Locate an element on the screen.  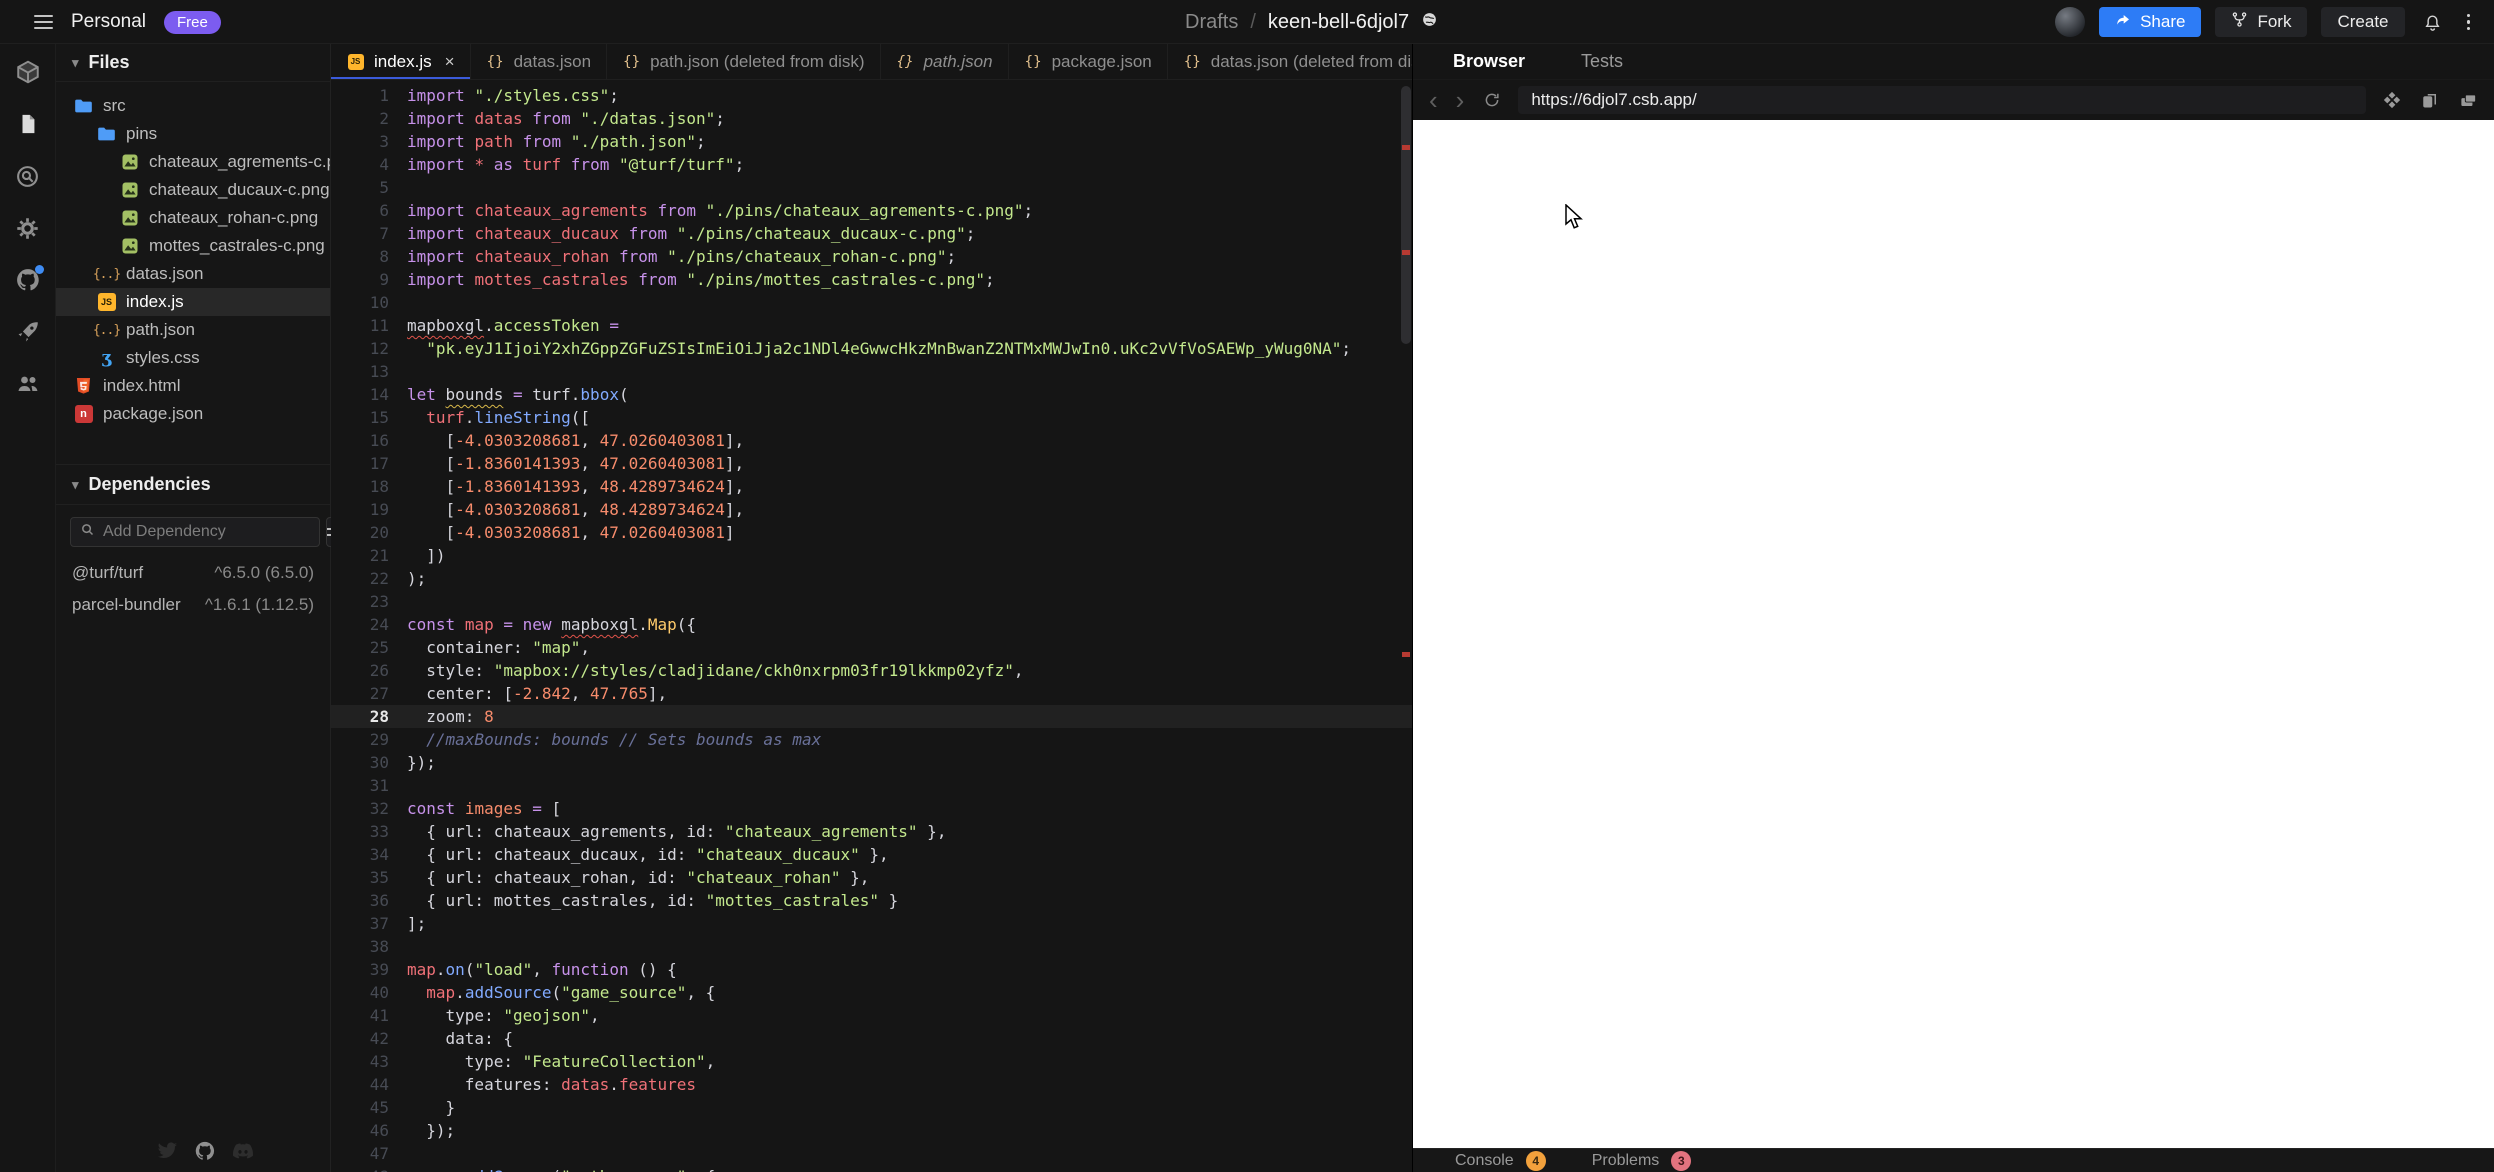
file-datas.json: {..} datas.json is located at coordinates (193, 274).